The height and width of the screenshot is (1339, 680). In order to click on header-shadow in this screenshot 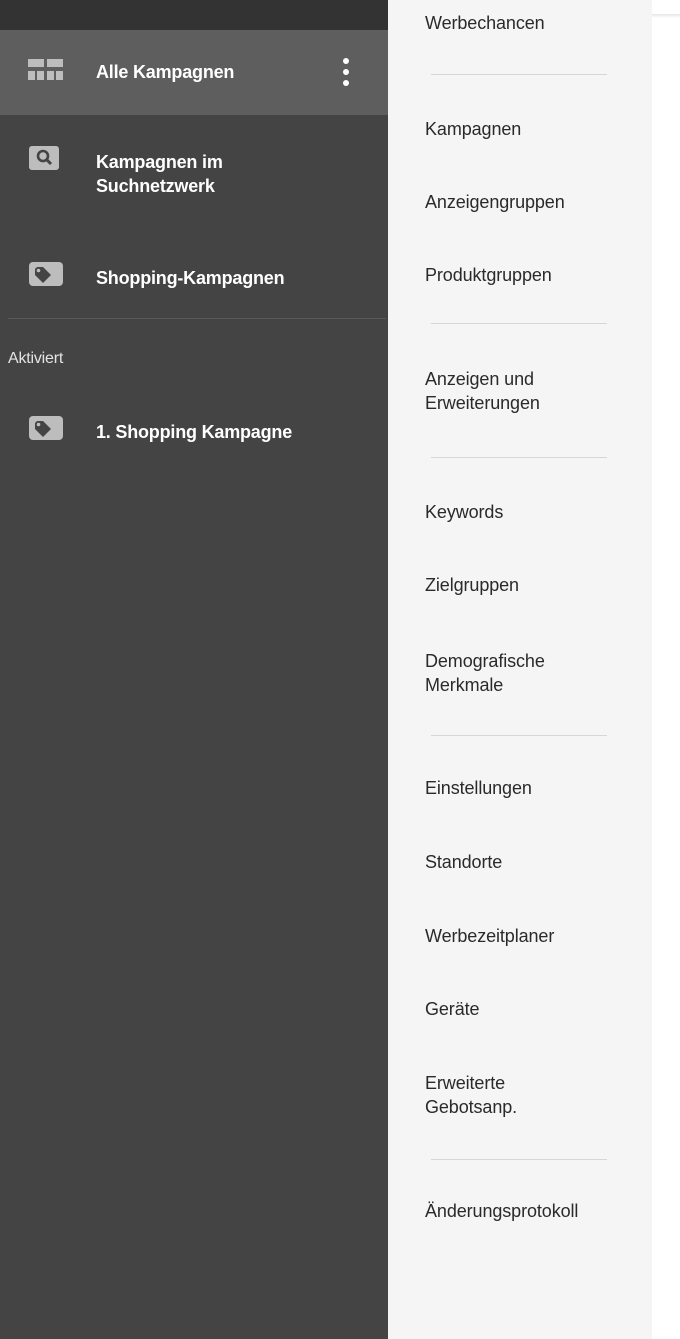, I will do `click(666, 16)`.